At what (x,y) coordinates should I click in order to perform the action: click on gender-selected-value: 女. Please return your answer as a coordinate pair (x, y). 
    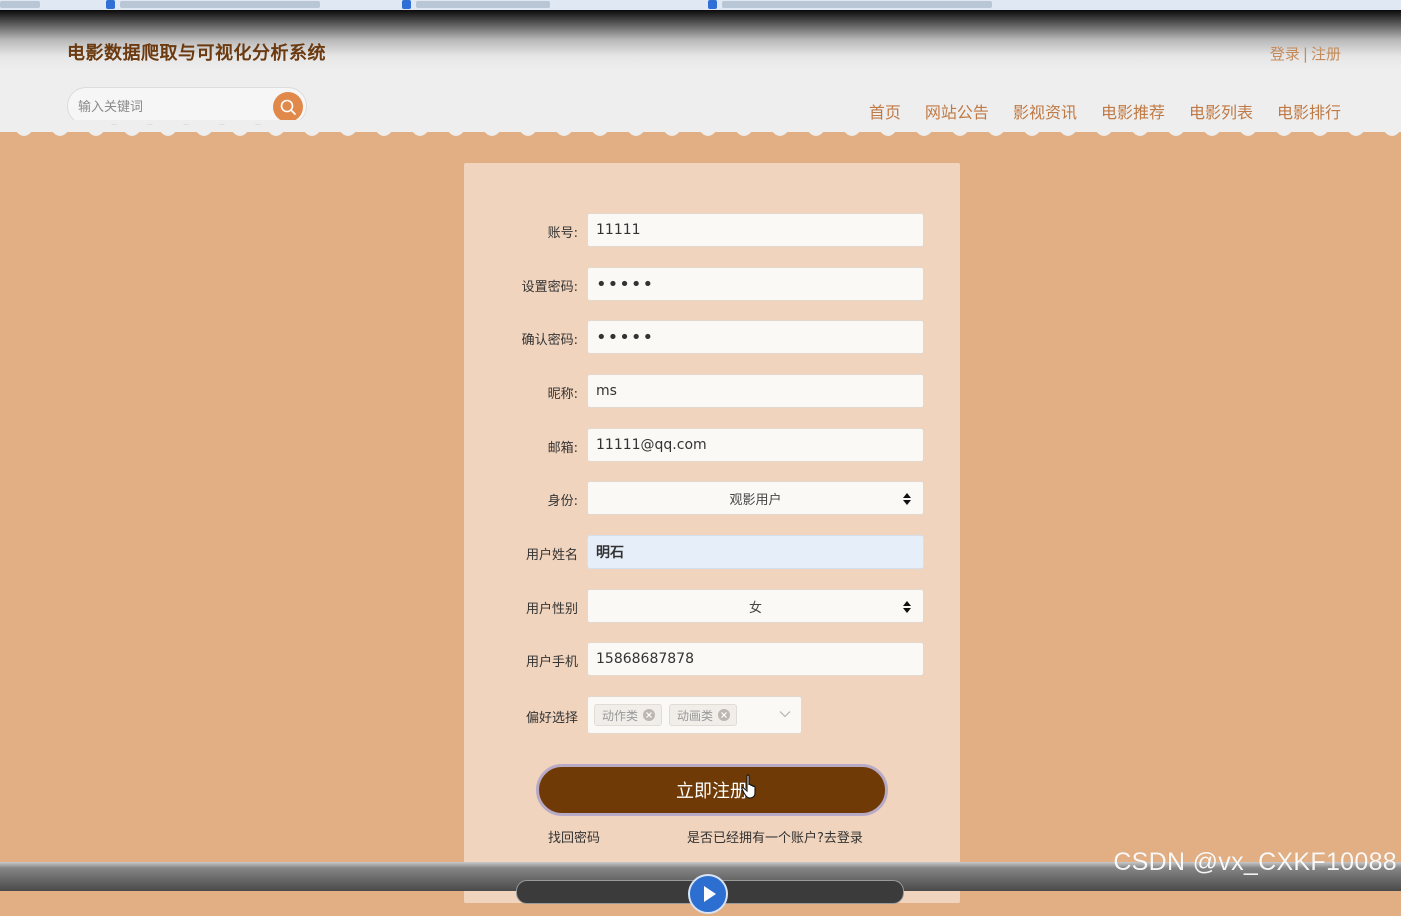
    Looking at the image, I should click on (755, 608).